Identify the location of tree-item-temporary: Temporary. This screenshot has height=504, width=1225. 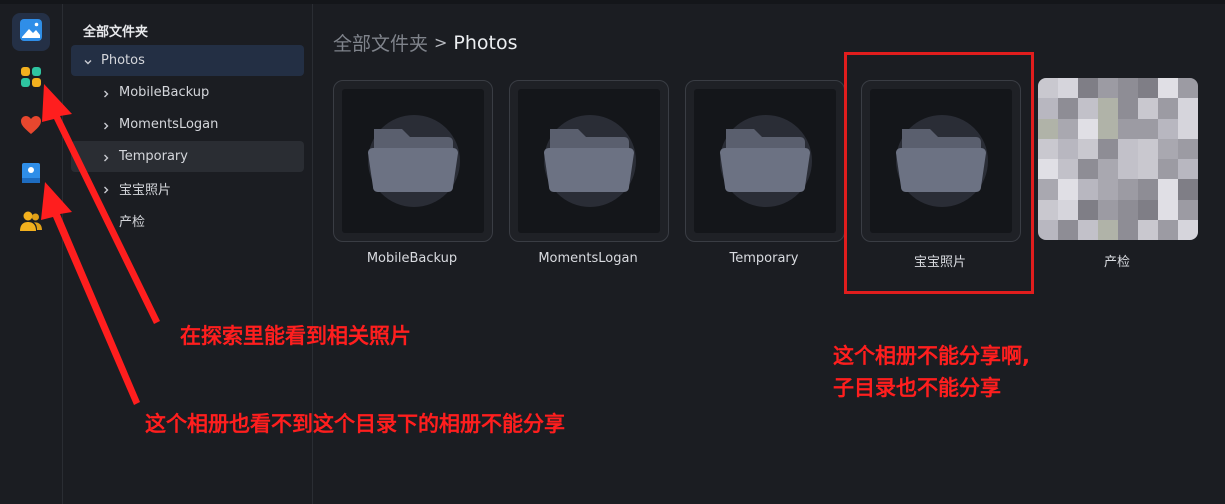
(187, 156).